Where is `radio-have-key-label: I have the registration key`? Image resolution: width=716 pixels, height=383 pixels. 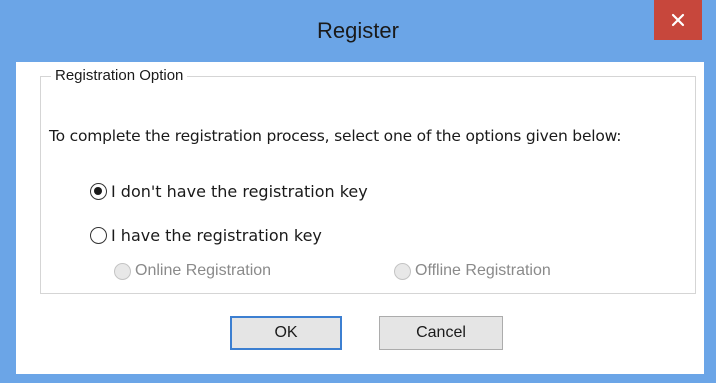
radio-have-key-label: I have the registration key is located at coordinates (216, 235).